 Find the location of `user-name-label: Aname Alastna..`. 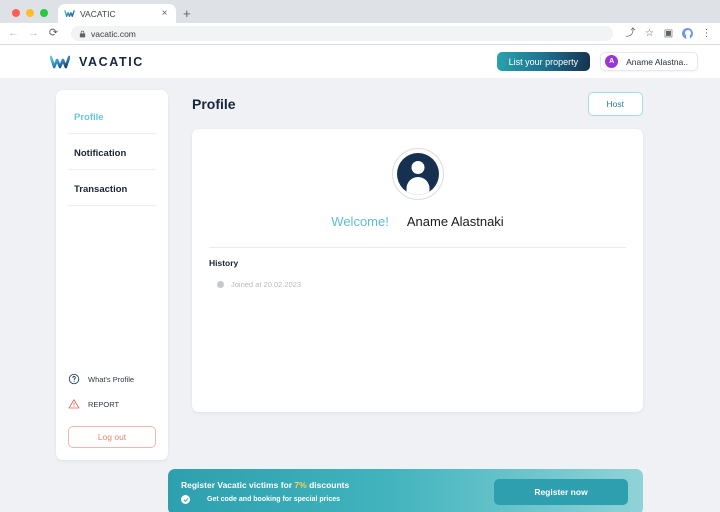

user-name-label: Aname Alastna.. is located at coordinates (657, 61).